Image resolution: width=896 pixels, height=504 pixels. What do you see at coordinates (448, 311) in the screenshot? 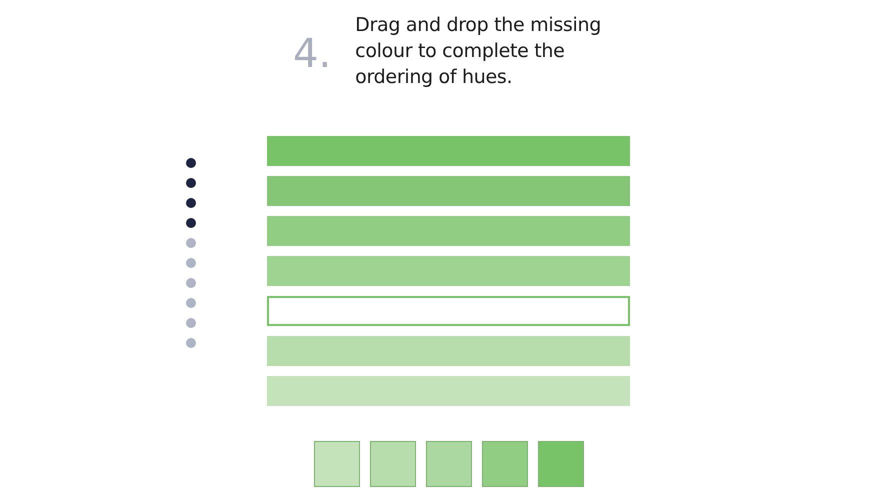
I see `drop-slot` at bounding box center [448, 311].